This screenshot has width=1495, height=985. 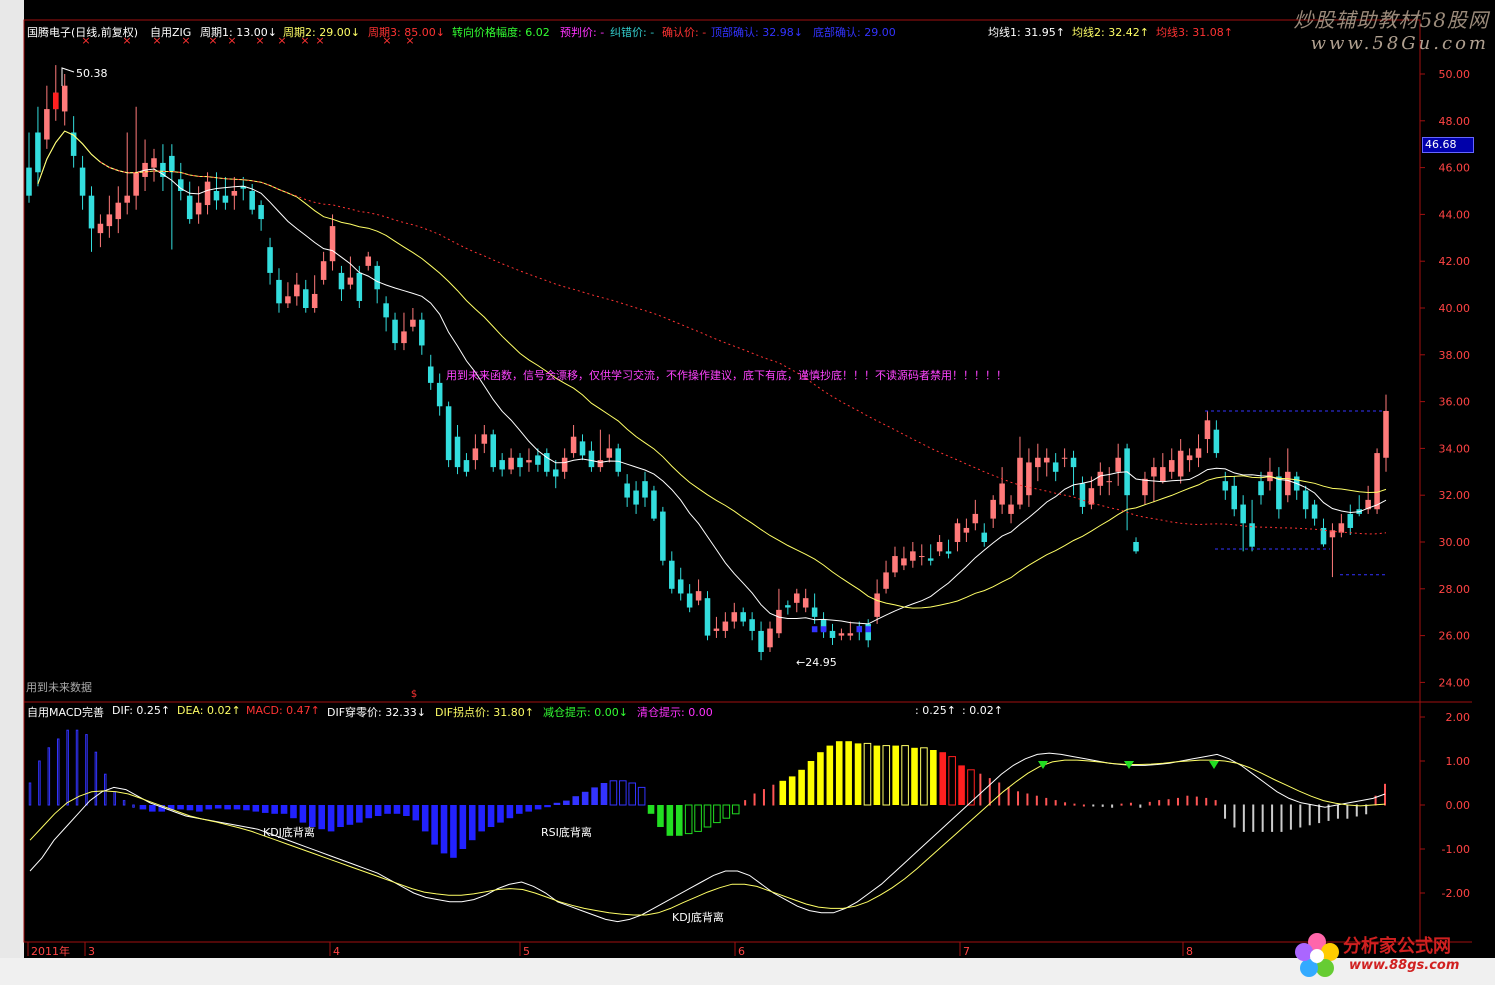 What do you see at coordinates (1399, 43) in the screenshot?
I see `watermark-58gu-url: www.58Gu.com` at bounding box center [1399, 43].